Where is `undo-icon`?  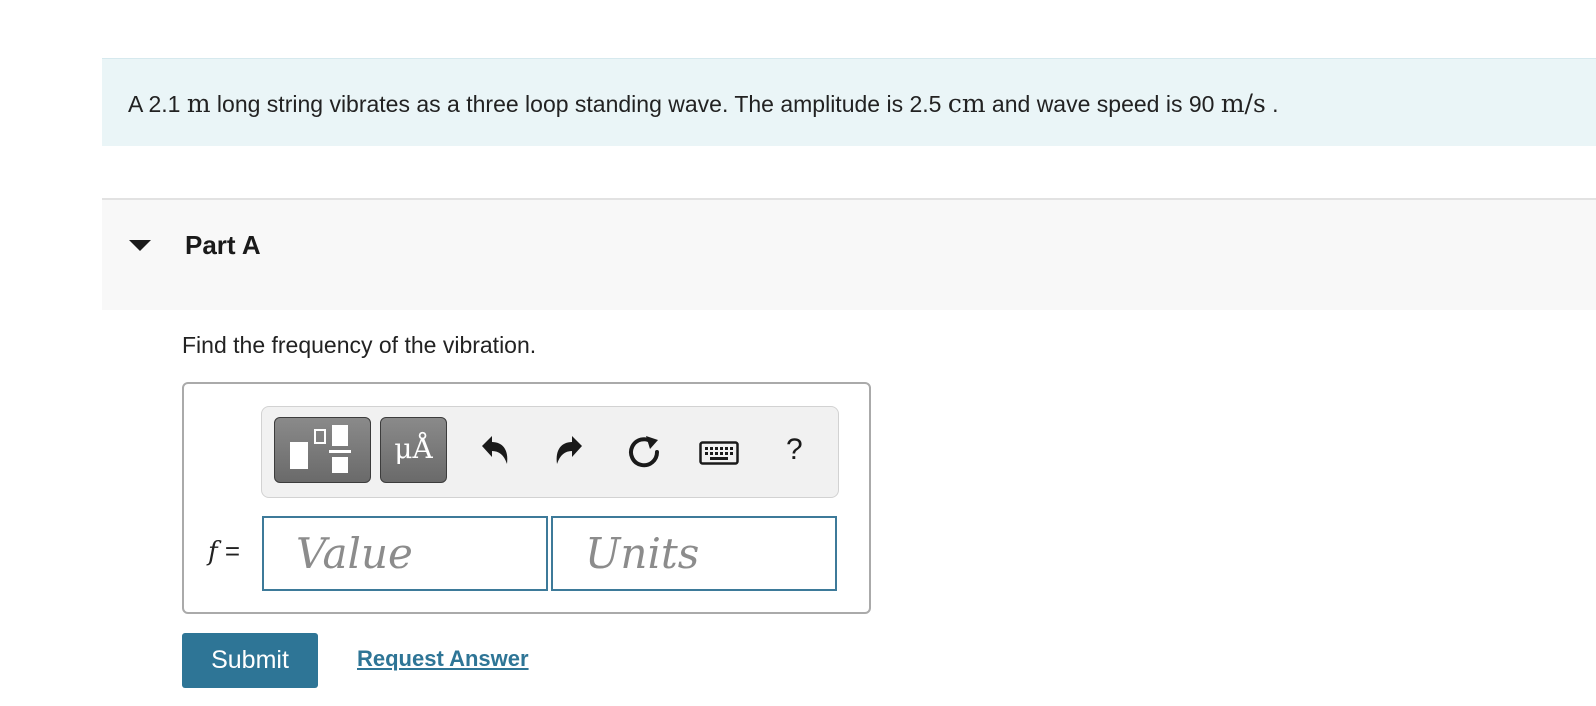 undo-icon is located at coordinates (495, 451).